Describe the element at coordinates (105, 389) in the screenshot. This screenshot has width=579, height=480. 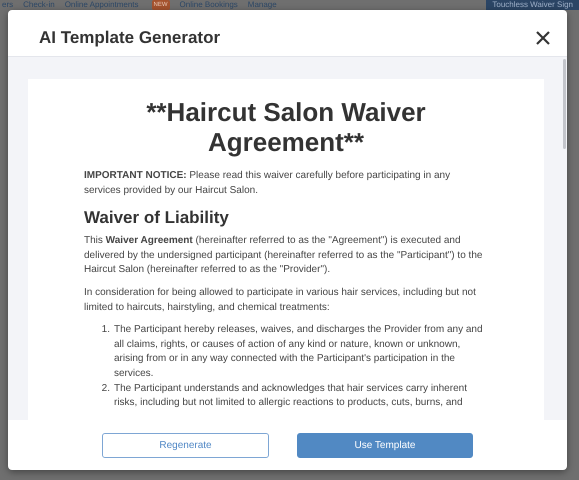
I see `list-number: 2.` at that location.